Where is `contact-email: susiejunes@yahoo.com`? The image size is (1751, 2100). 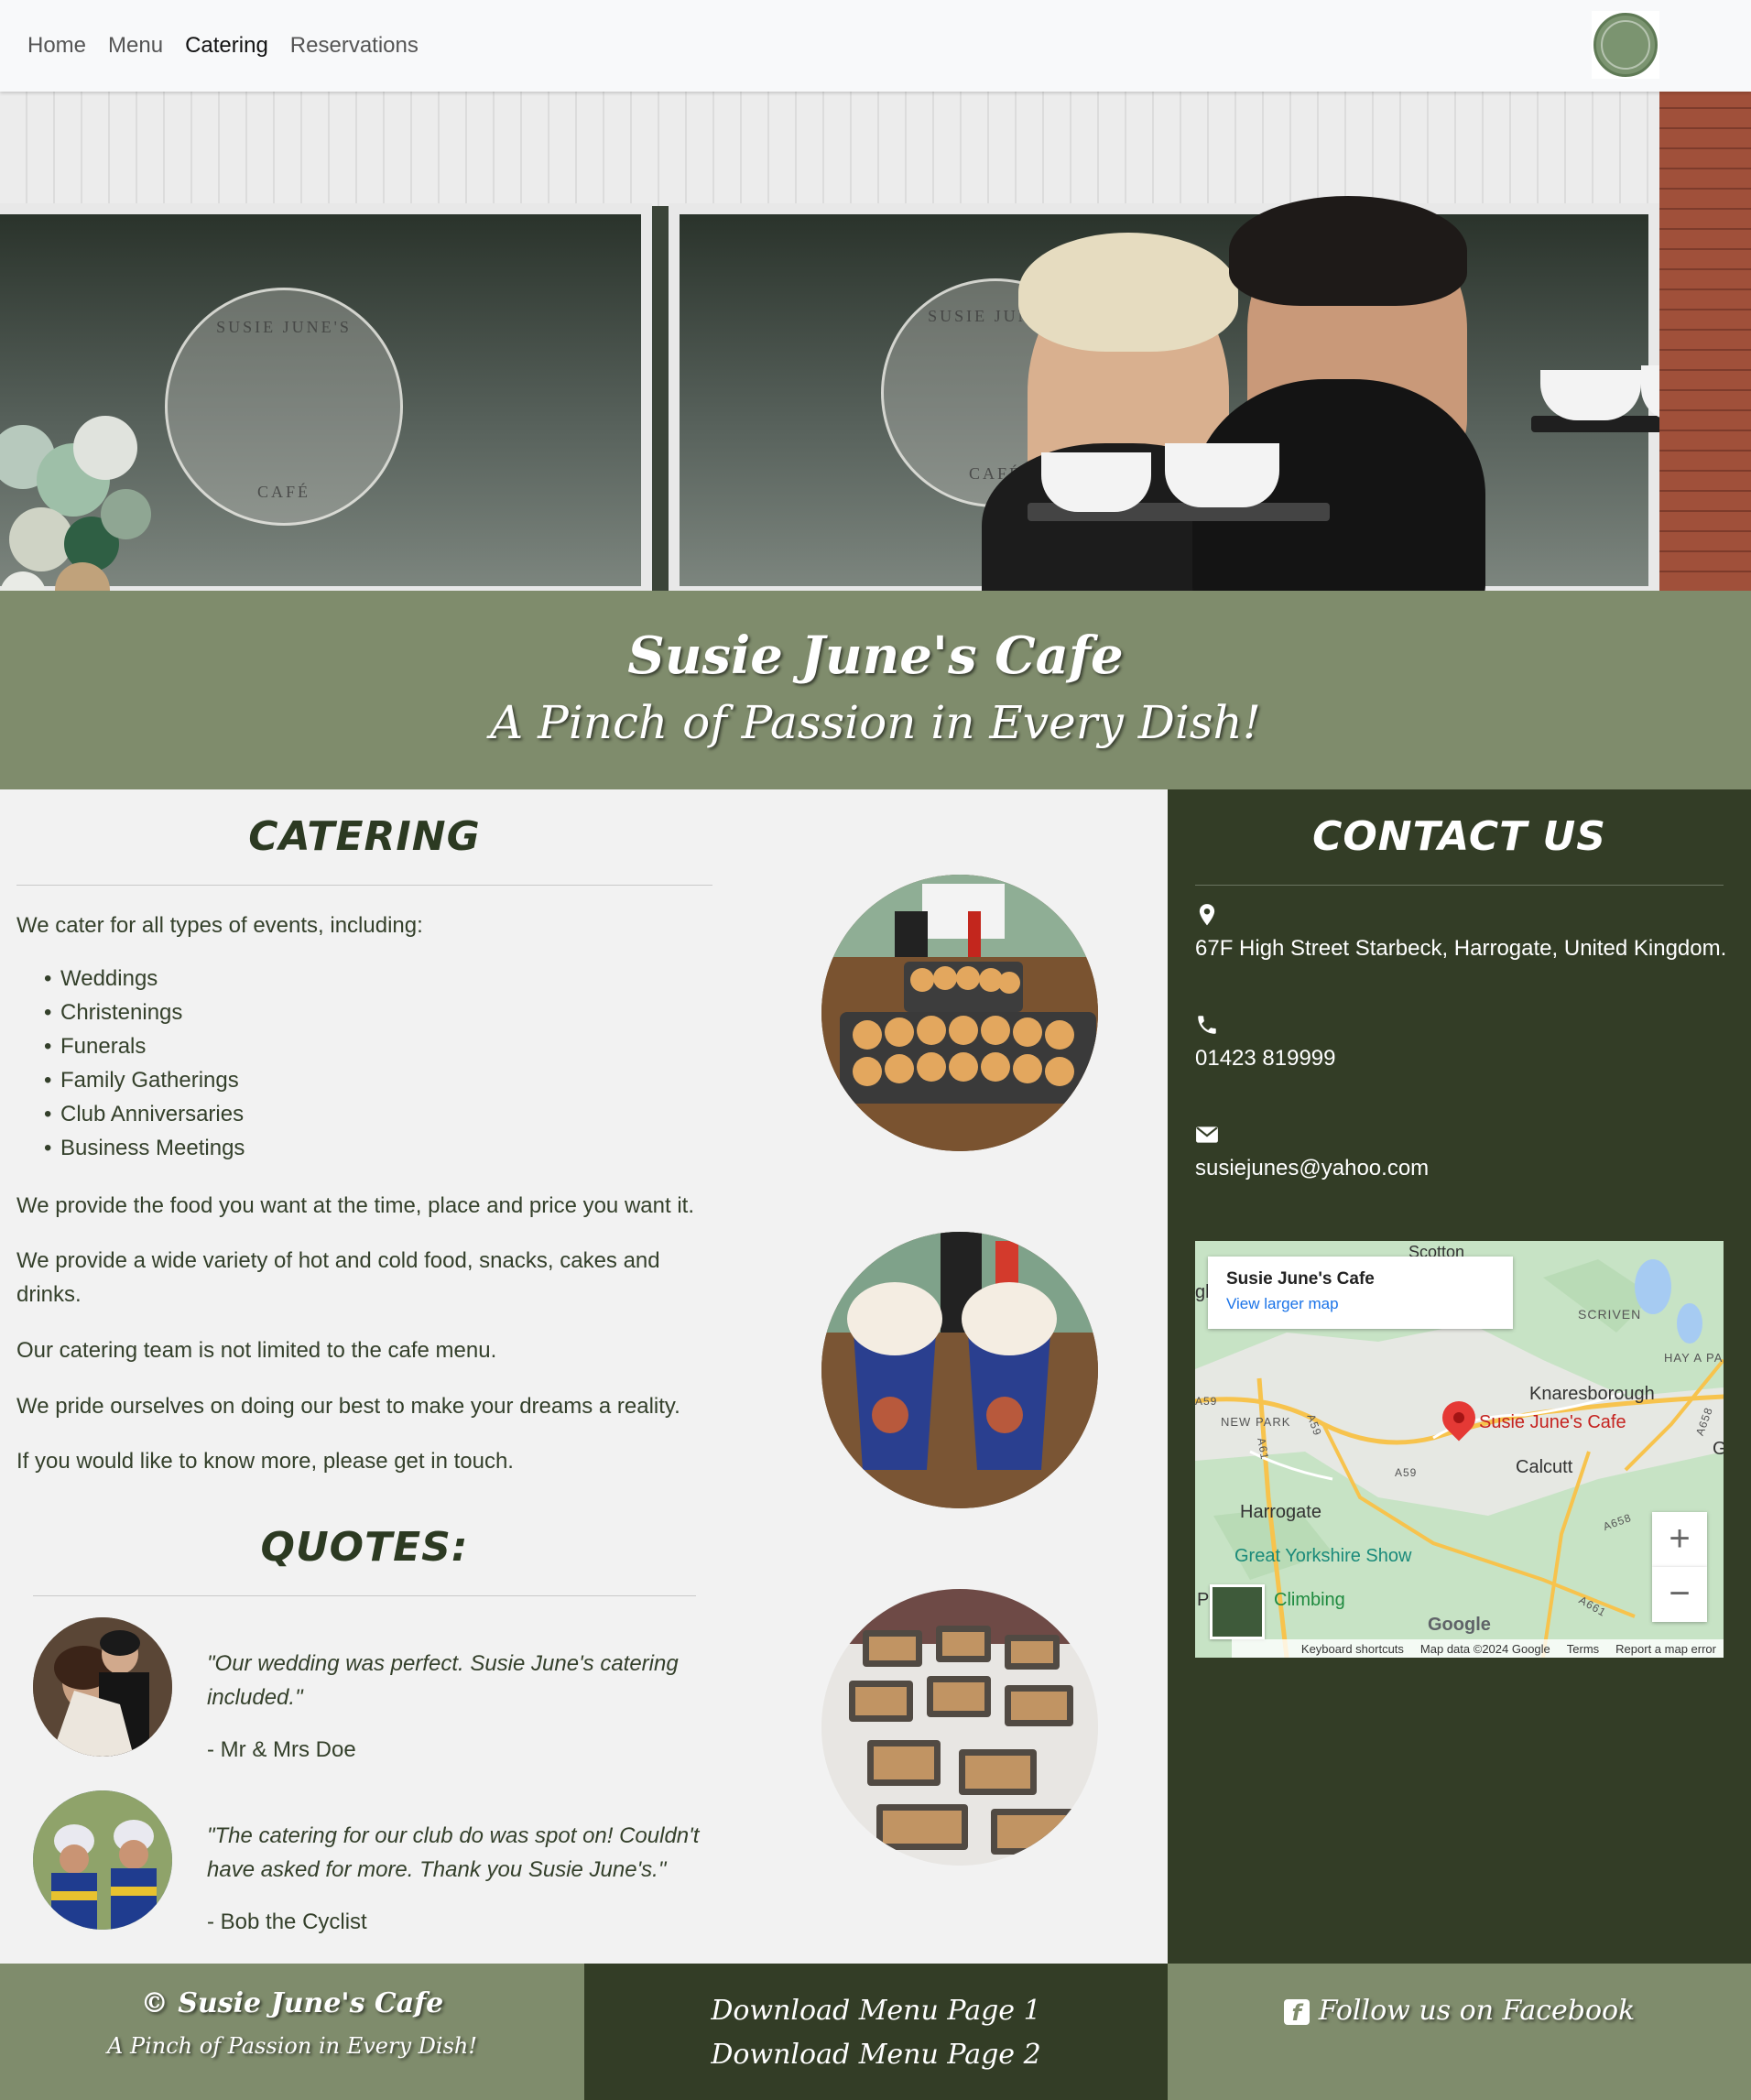 contact-email: susiejunes@yahoo.com is located at coordinates (1312, 1168).